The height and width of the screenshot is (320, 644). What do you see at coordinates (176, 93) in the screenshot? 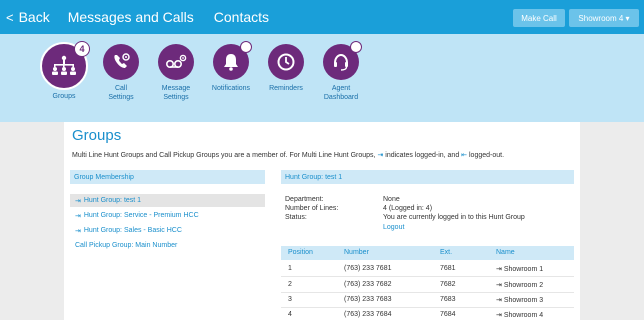
I see `tile-label: Message Settings` at bounding box center [176, 93].